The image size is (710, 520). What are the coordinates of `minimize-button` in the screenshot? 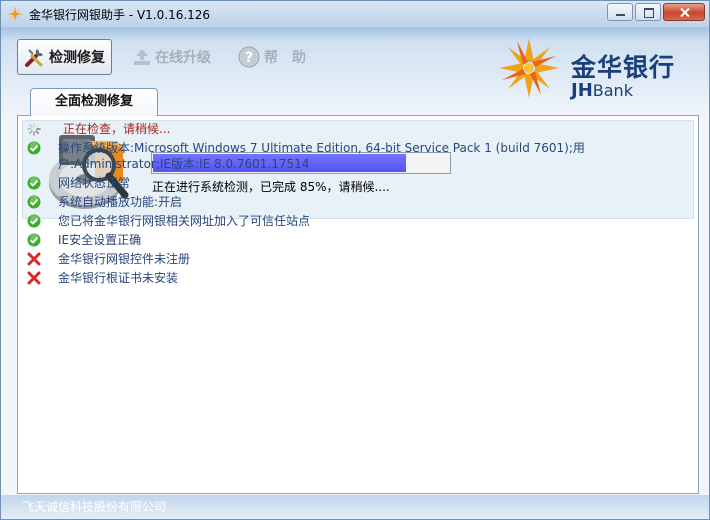 It's located at (620, 12).